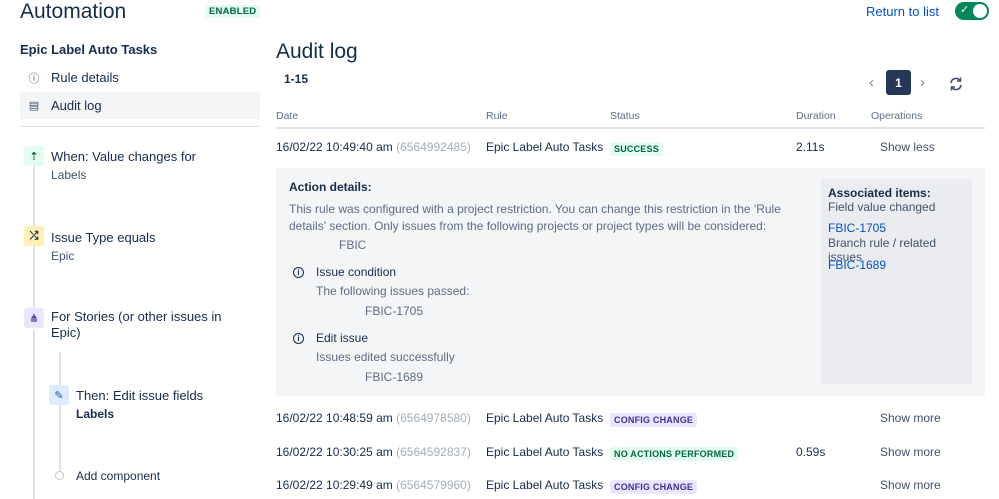 The height and width of the screenshot is (499, 999). What do you see at coordinates (330, 187) in the screenshot?
I see `details-title: Action details:` at bounding box center [330, 187].